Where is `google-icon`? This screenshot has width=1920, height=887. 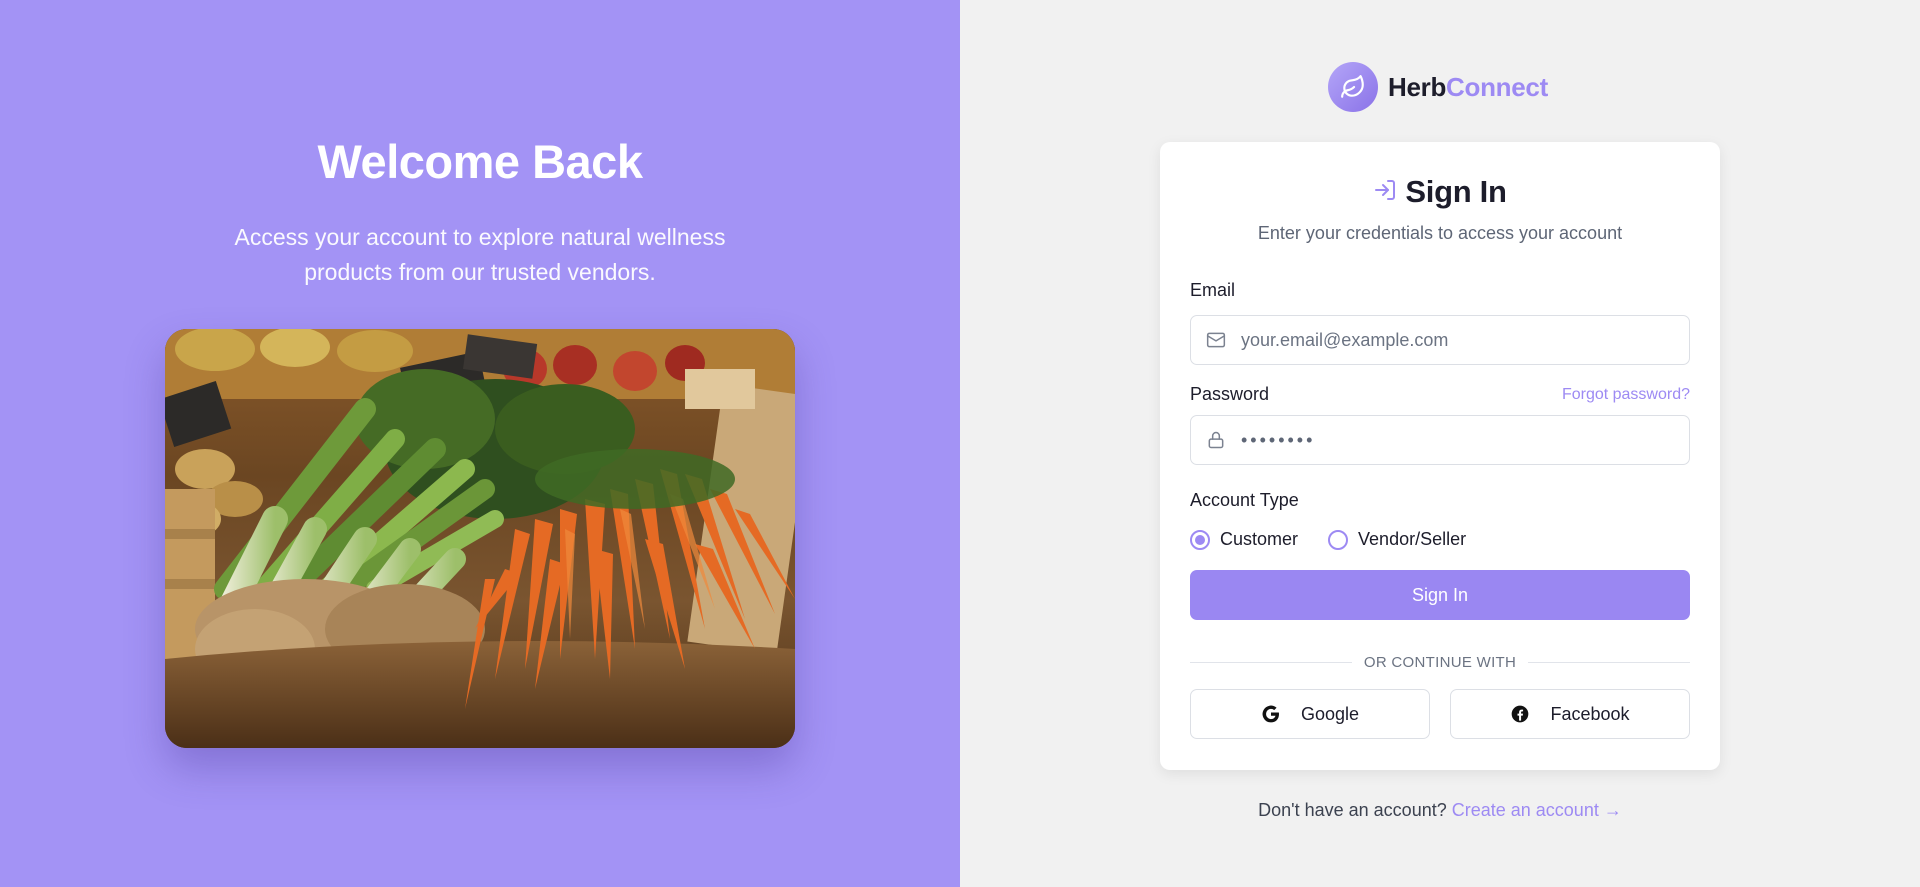
google-icon is located at coordinates (1271, 714).